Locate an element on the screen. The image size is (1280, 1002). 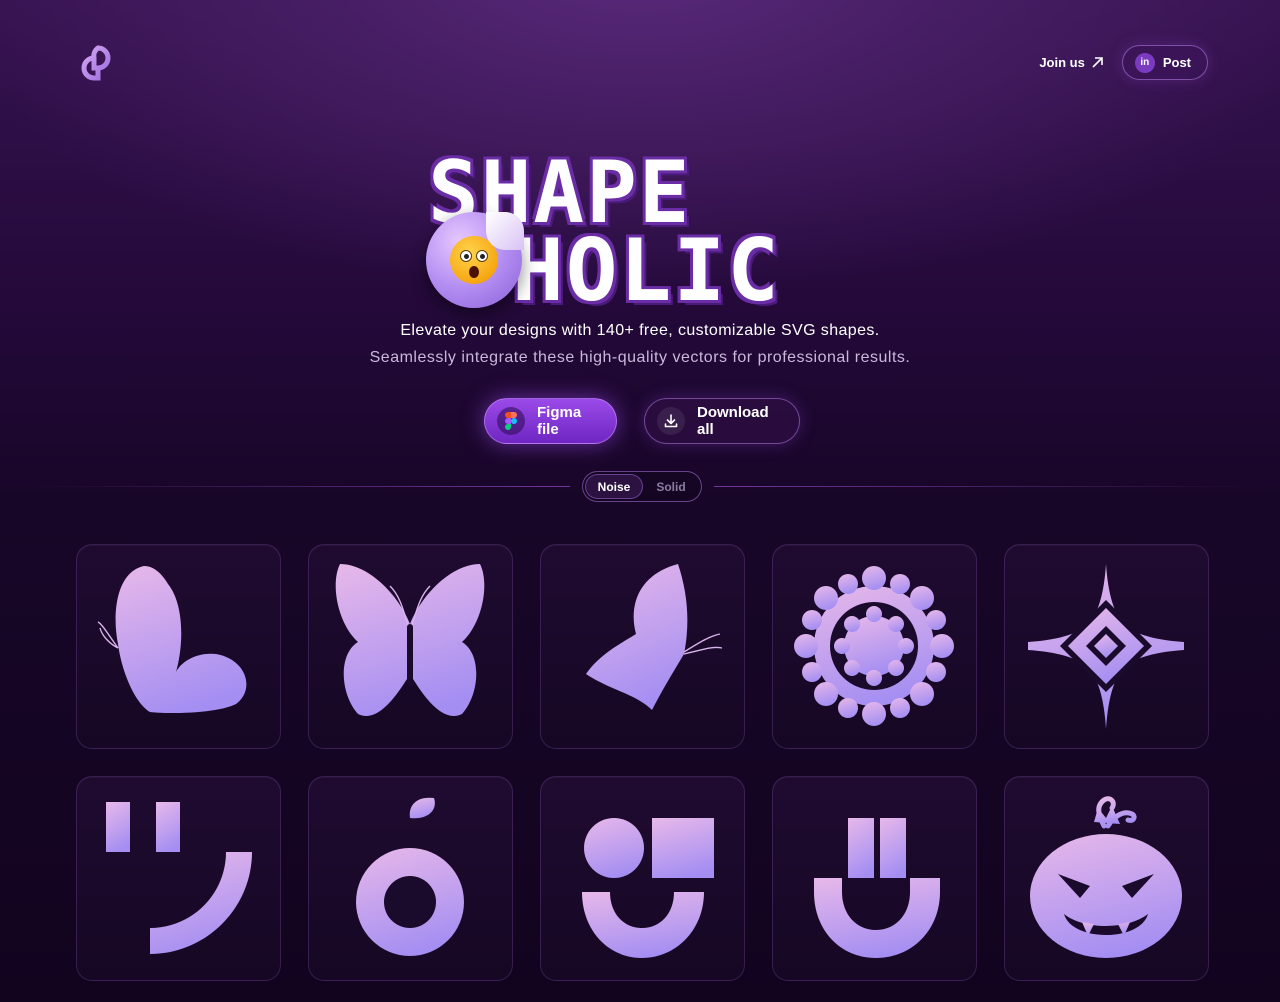
shapeholic-logo-icon is located at coordinates (97, 63).